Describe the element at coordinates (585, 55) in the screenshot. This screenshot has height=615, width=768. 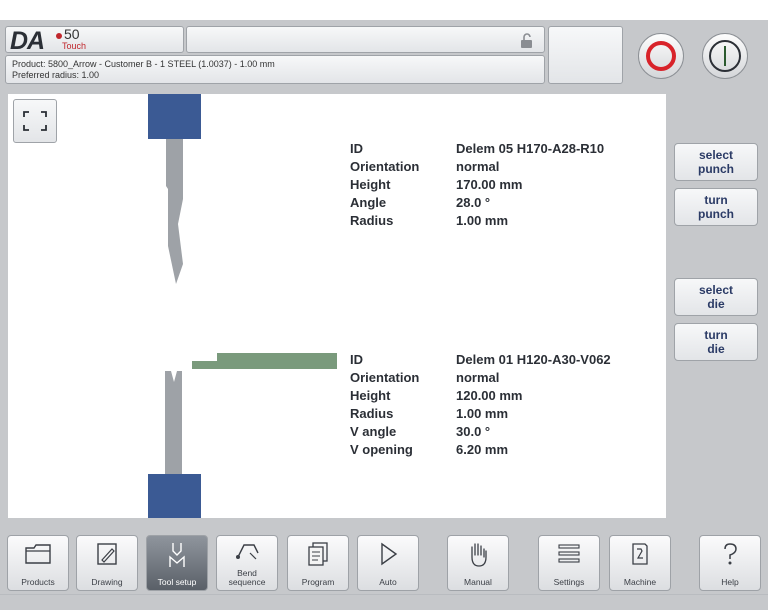
I see `status-box` at that location.